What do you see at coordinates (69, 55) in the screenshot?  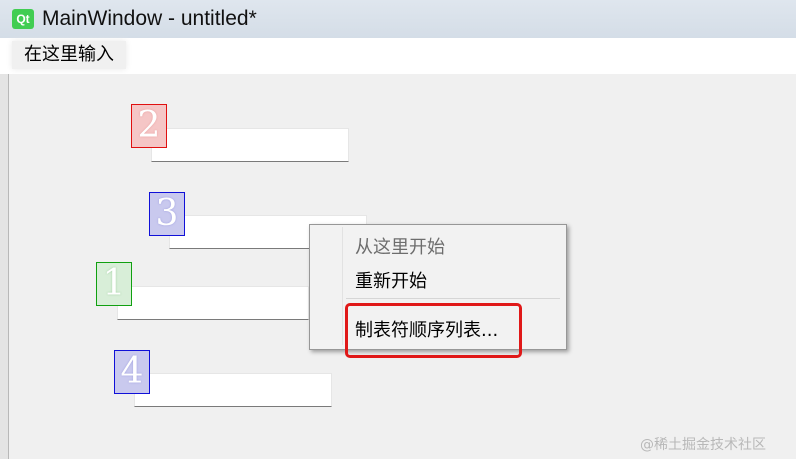 I see `menu-type-here-item: 在这里输入` at bounding box center [69, 55].